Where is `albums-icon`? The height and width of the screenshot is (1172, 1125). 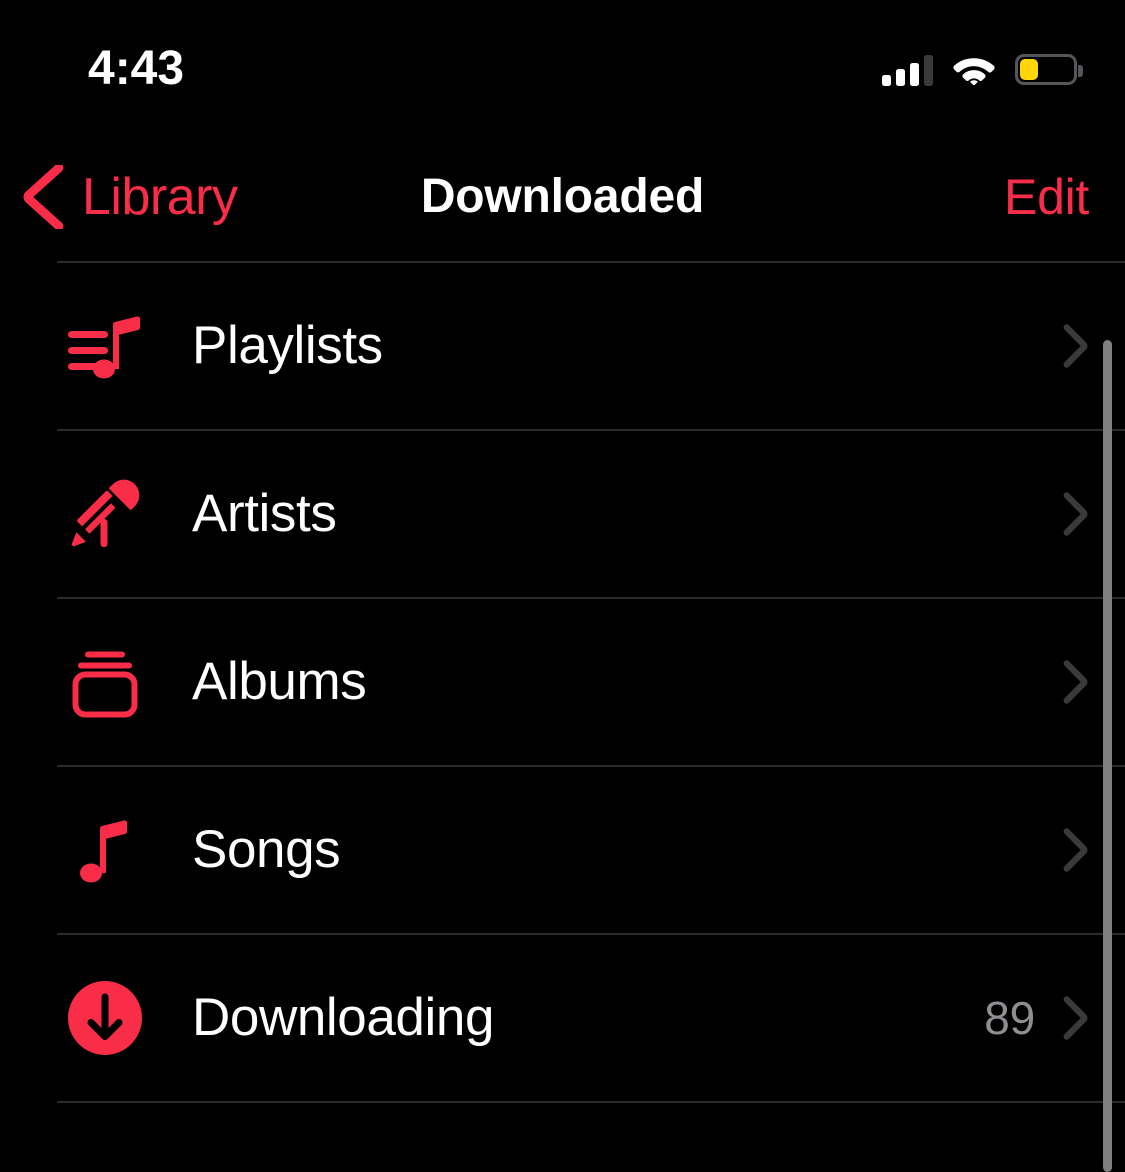
albums-icon is located at coordinates (105, 682).